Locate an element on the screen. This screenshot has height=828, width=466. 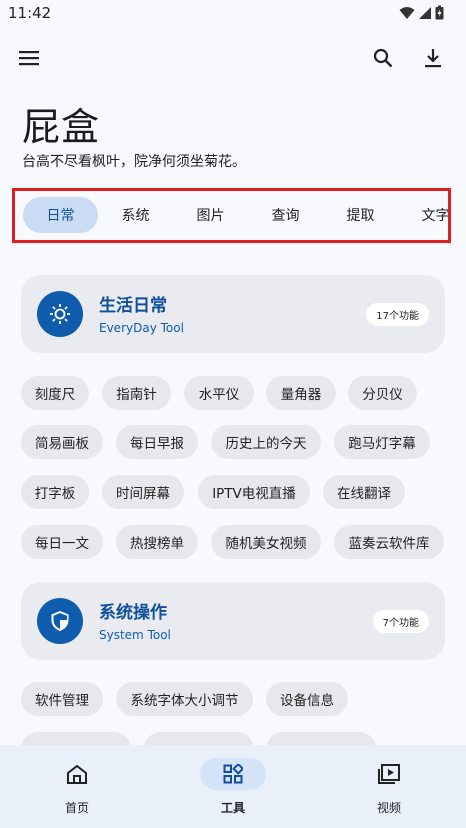
nav-label: 首页 is located at coordinates (76, 808).